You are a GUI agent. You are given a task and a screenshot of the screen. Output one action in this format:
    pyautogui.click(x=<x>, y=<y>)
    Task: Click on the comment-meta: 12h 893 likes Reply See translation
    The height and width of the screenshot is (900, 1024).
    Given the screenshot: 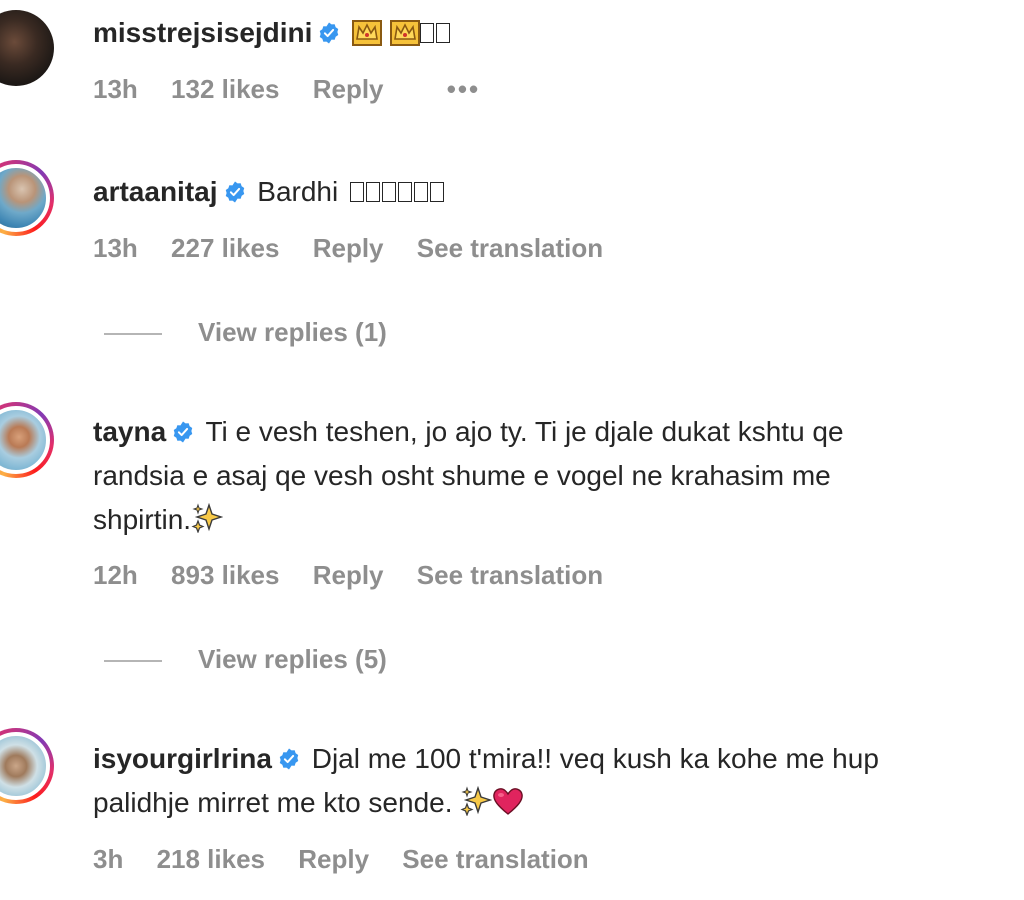 What is the action you would take?
    pyautogui.click(x=361, y=575)
    